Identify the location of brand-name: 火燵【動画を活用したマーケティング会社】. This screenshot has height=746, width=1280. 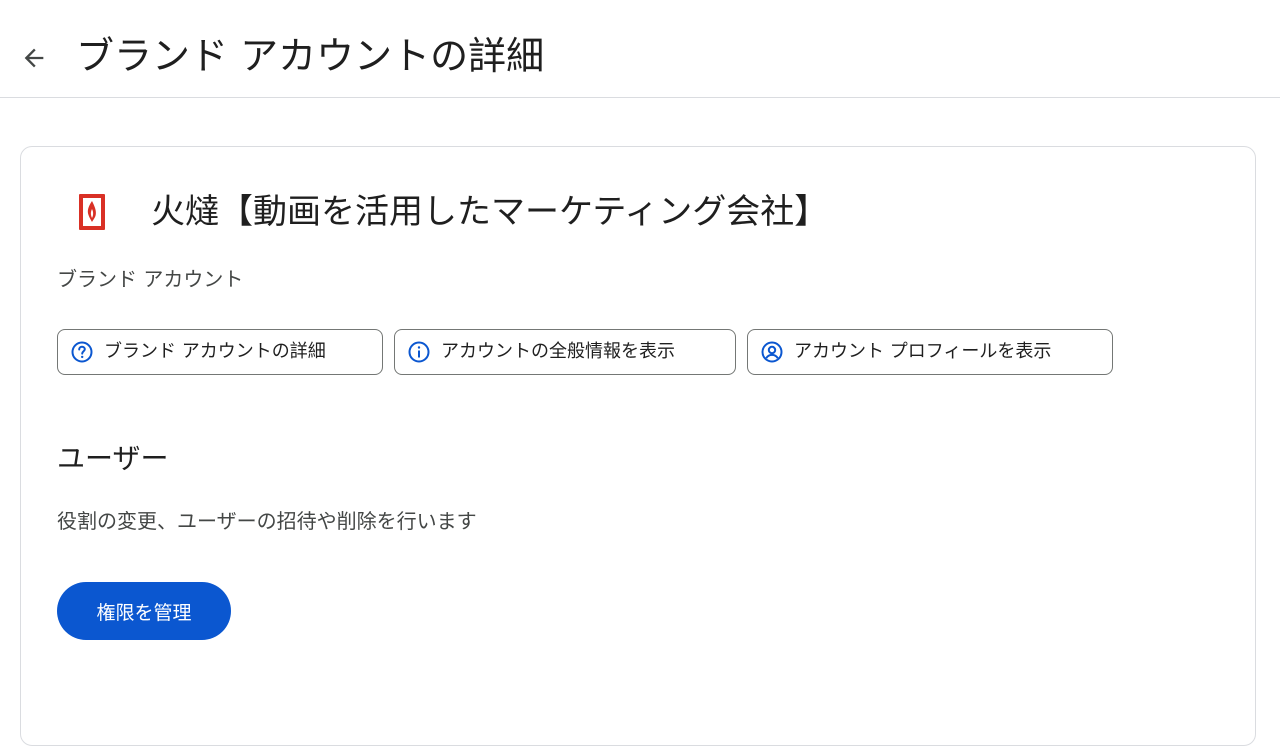
(490, 212).